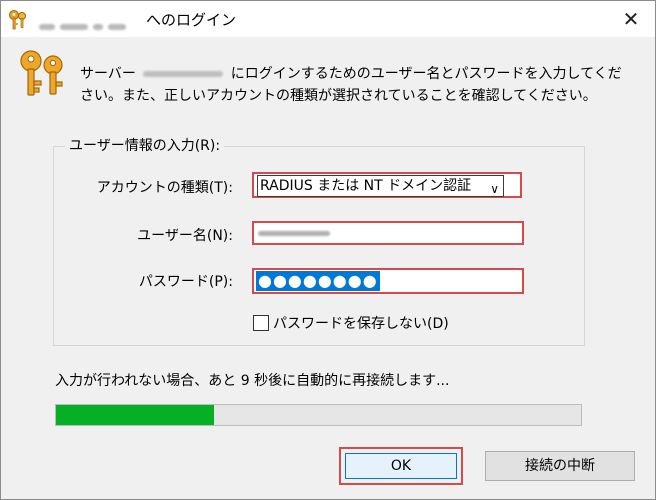  What do you see at coordinates (185, 282) in the screenshot?
I see `password-label: パスワード(P):` at bounding box center [185, 282].